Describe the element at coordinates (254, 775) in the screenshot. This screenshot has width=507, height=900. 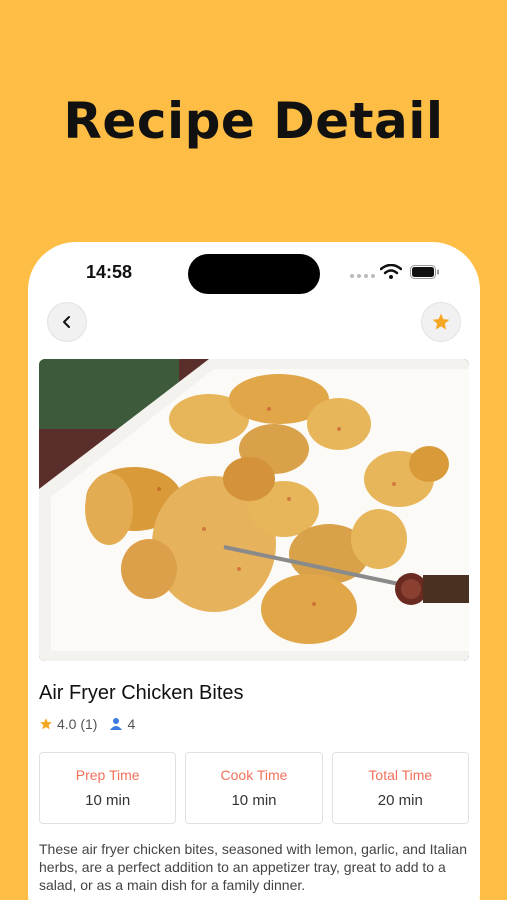
I see `cook-time-label: Cook Time` at that location.